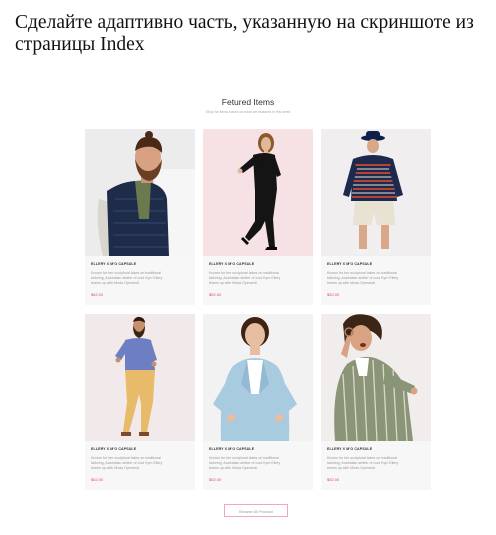  I want to click on browse-all-button: Browse All Product, so click(256, 510).